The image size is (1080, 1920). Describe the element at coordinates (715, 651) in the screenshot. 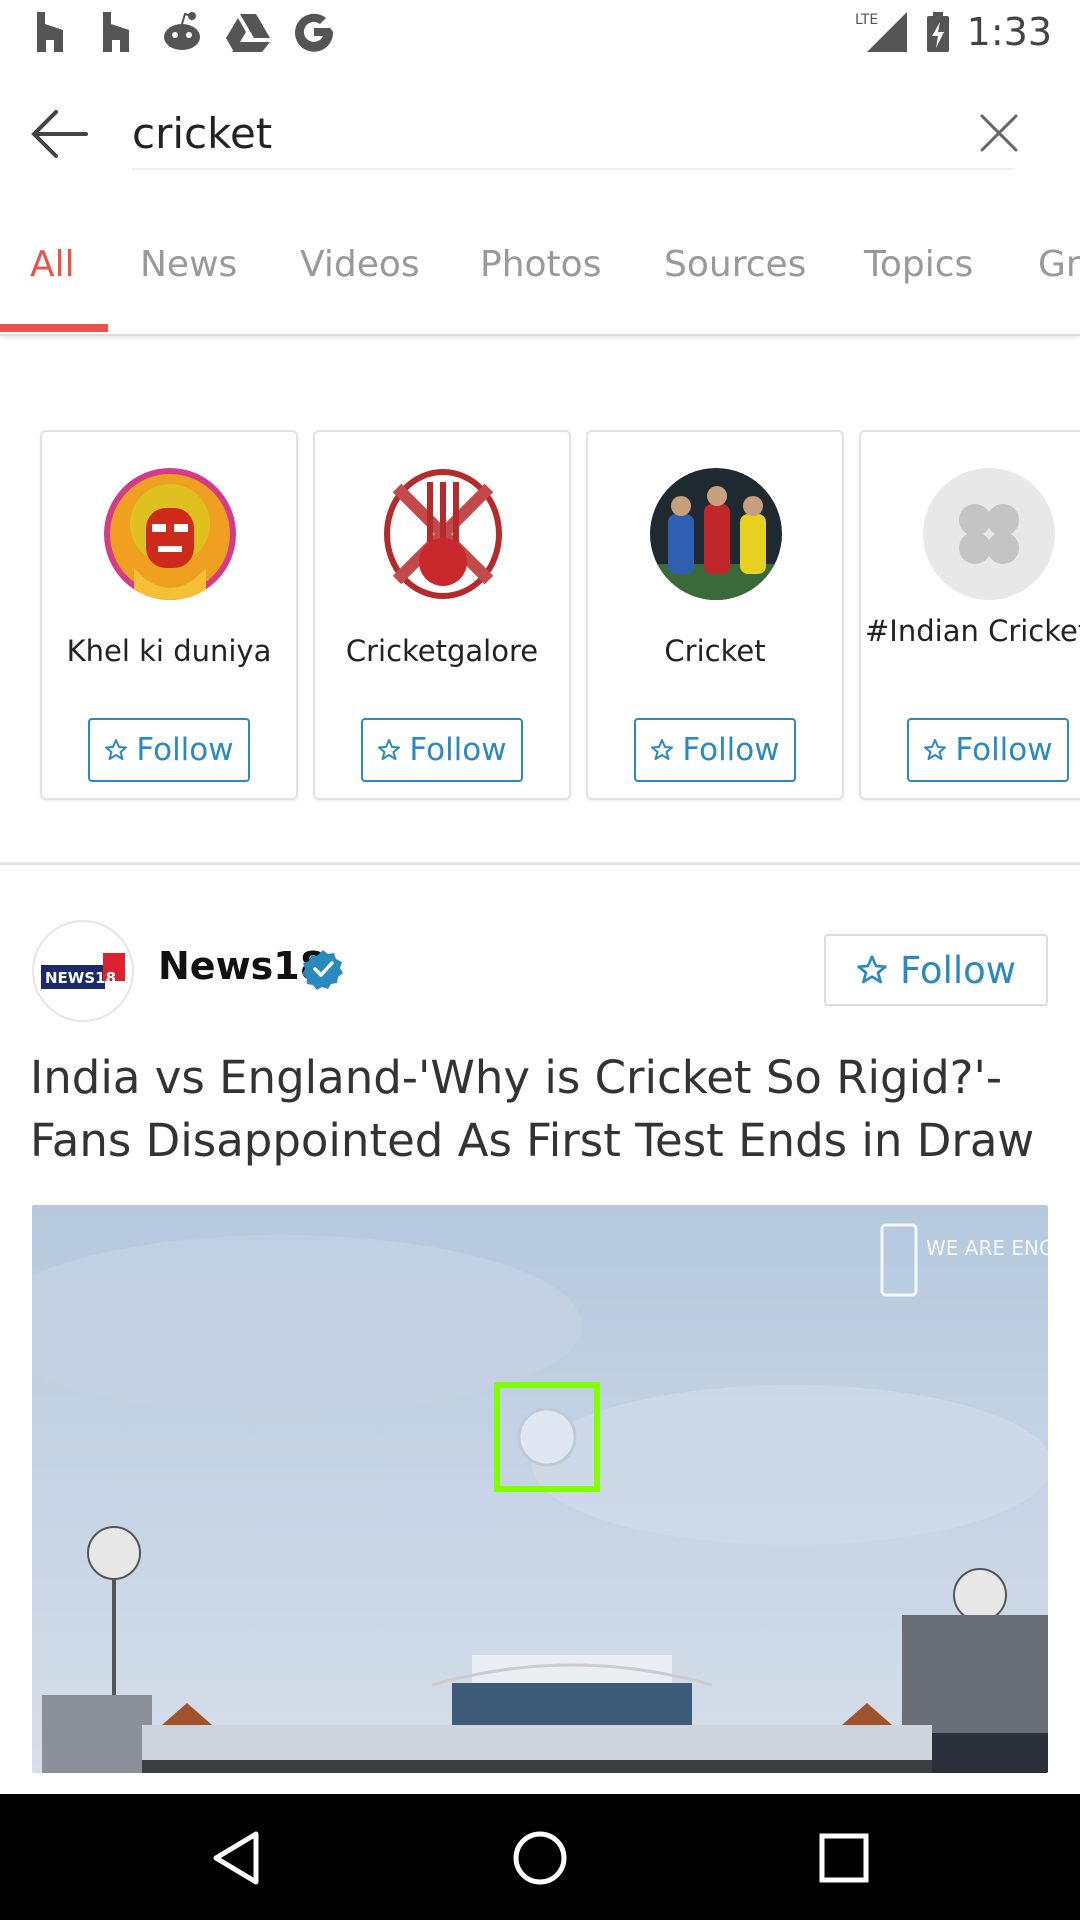

I see `source-name: Cricket` at that location.